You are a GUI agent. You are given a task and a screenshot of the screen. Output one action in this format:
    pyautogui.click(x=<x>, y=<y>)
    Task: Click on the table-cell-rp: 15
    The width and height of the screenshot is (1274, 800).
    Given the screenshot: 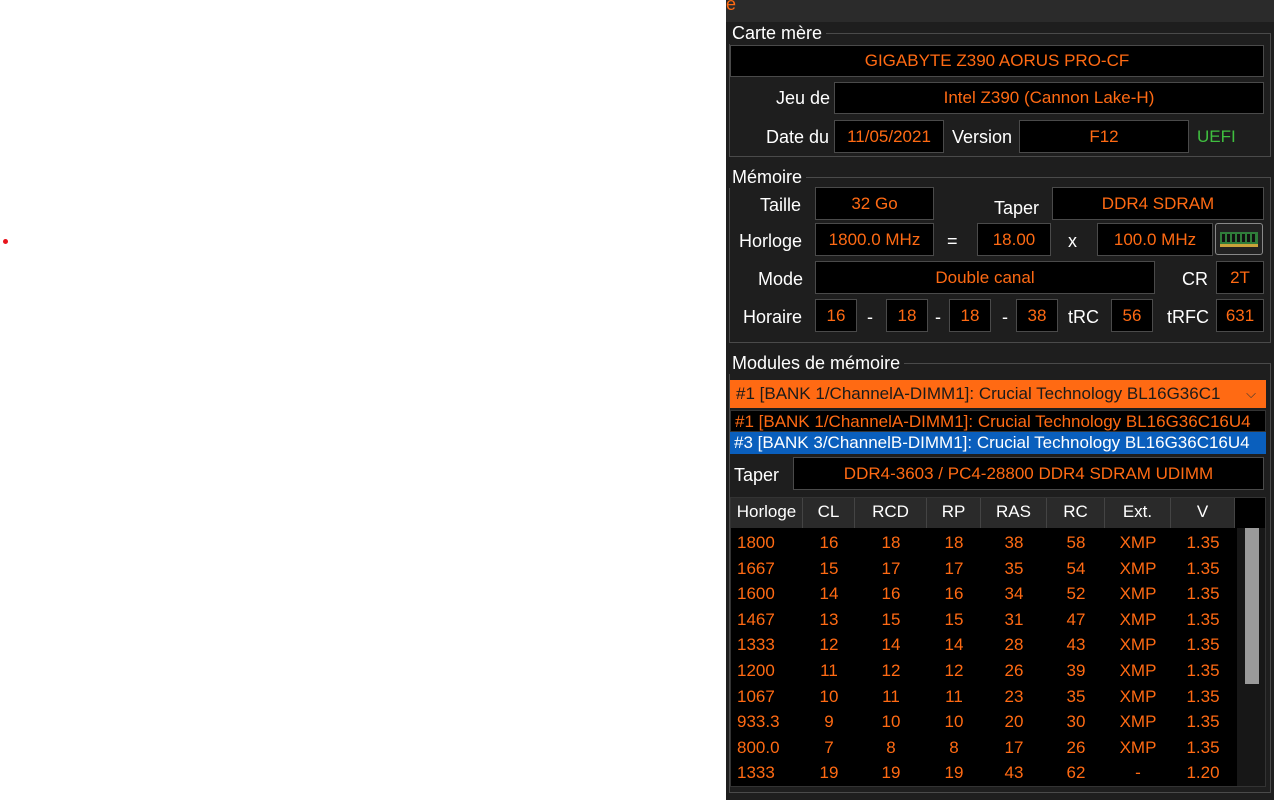 What is the action you would take?
    pyautogui.click(x=954, y=619)
    